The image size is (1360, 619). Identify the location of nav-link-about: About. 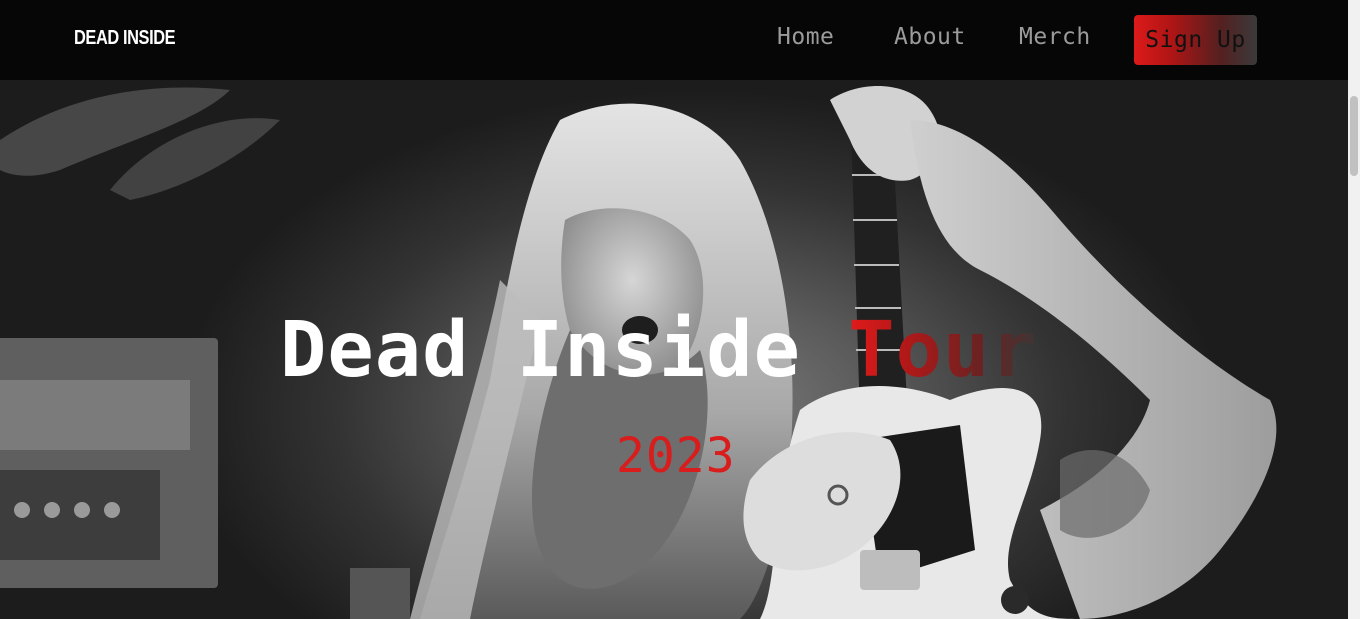
(930, 37).